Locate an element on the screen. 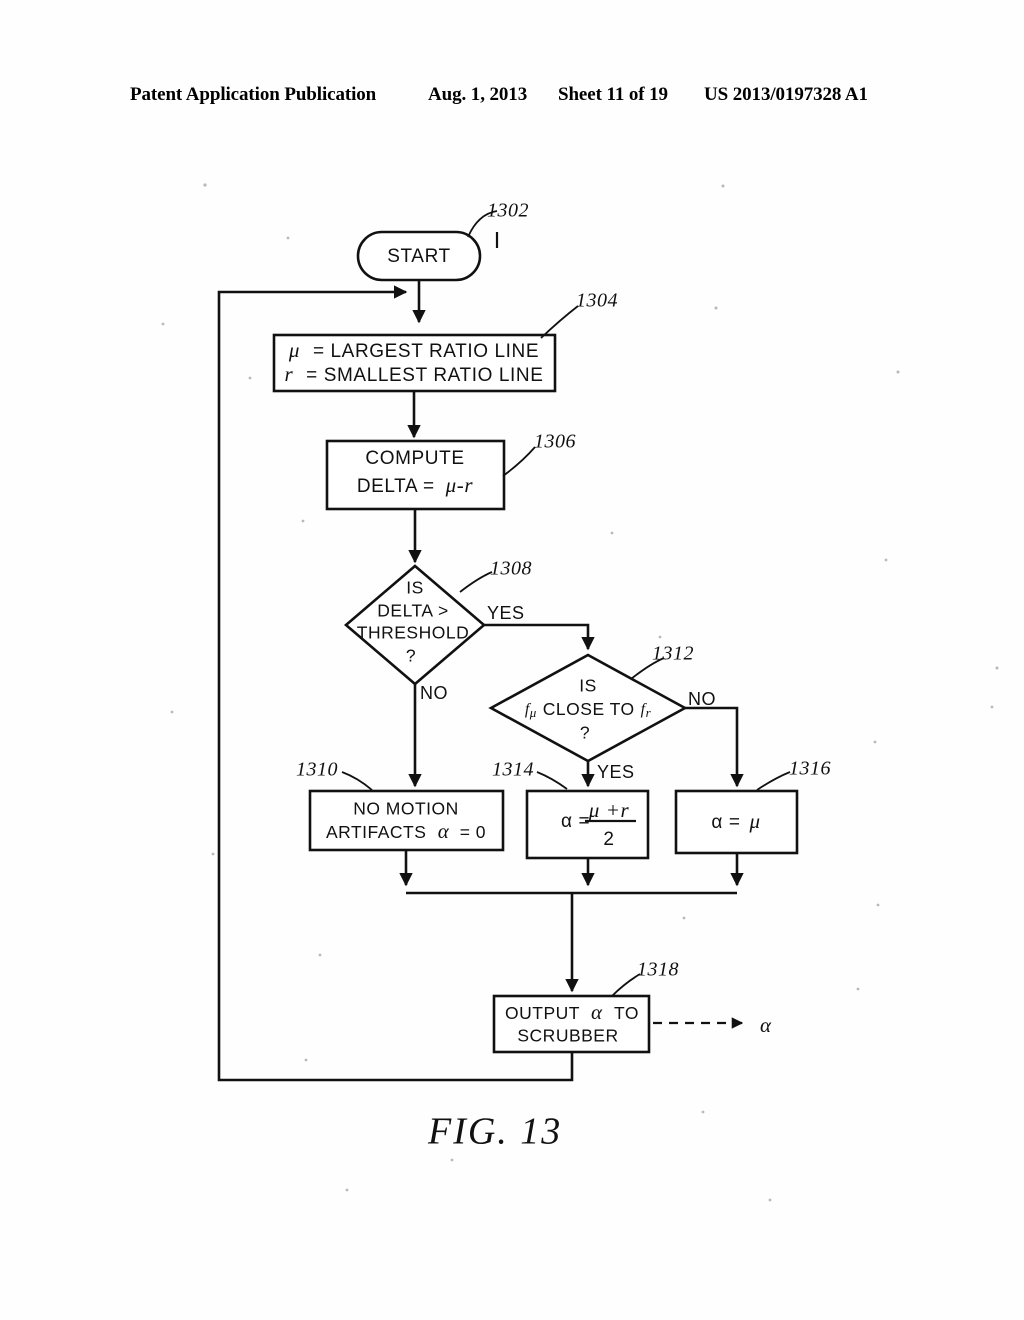 Image resolution: width=1024 pixels, height=1320 pixels. assign-mu-rhs: μ is located at coordinates (754, 821).